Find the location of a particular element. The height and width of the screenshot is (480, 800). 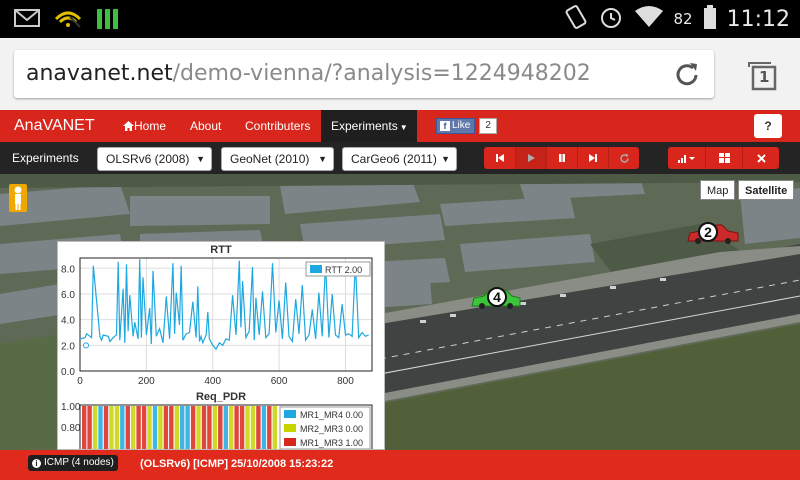

vehicle-marker-4: 4 is located at coordinates (496, 298).